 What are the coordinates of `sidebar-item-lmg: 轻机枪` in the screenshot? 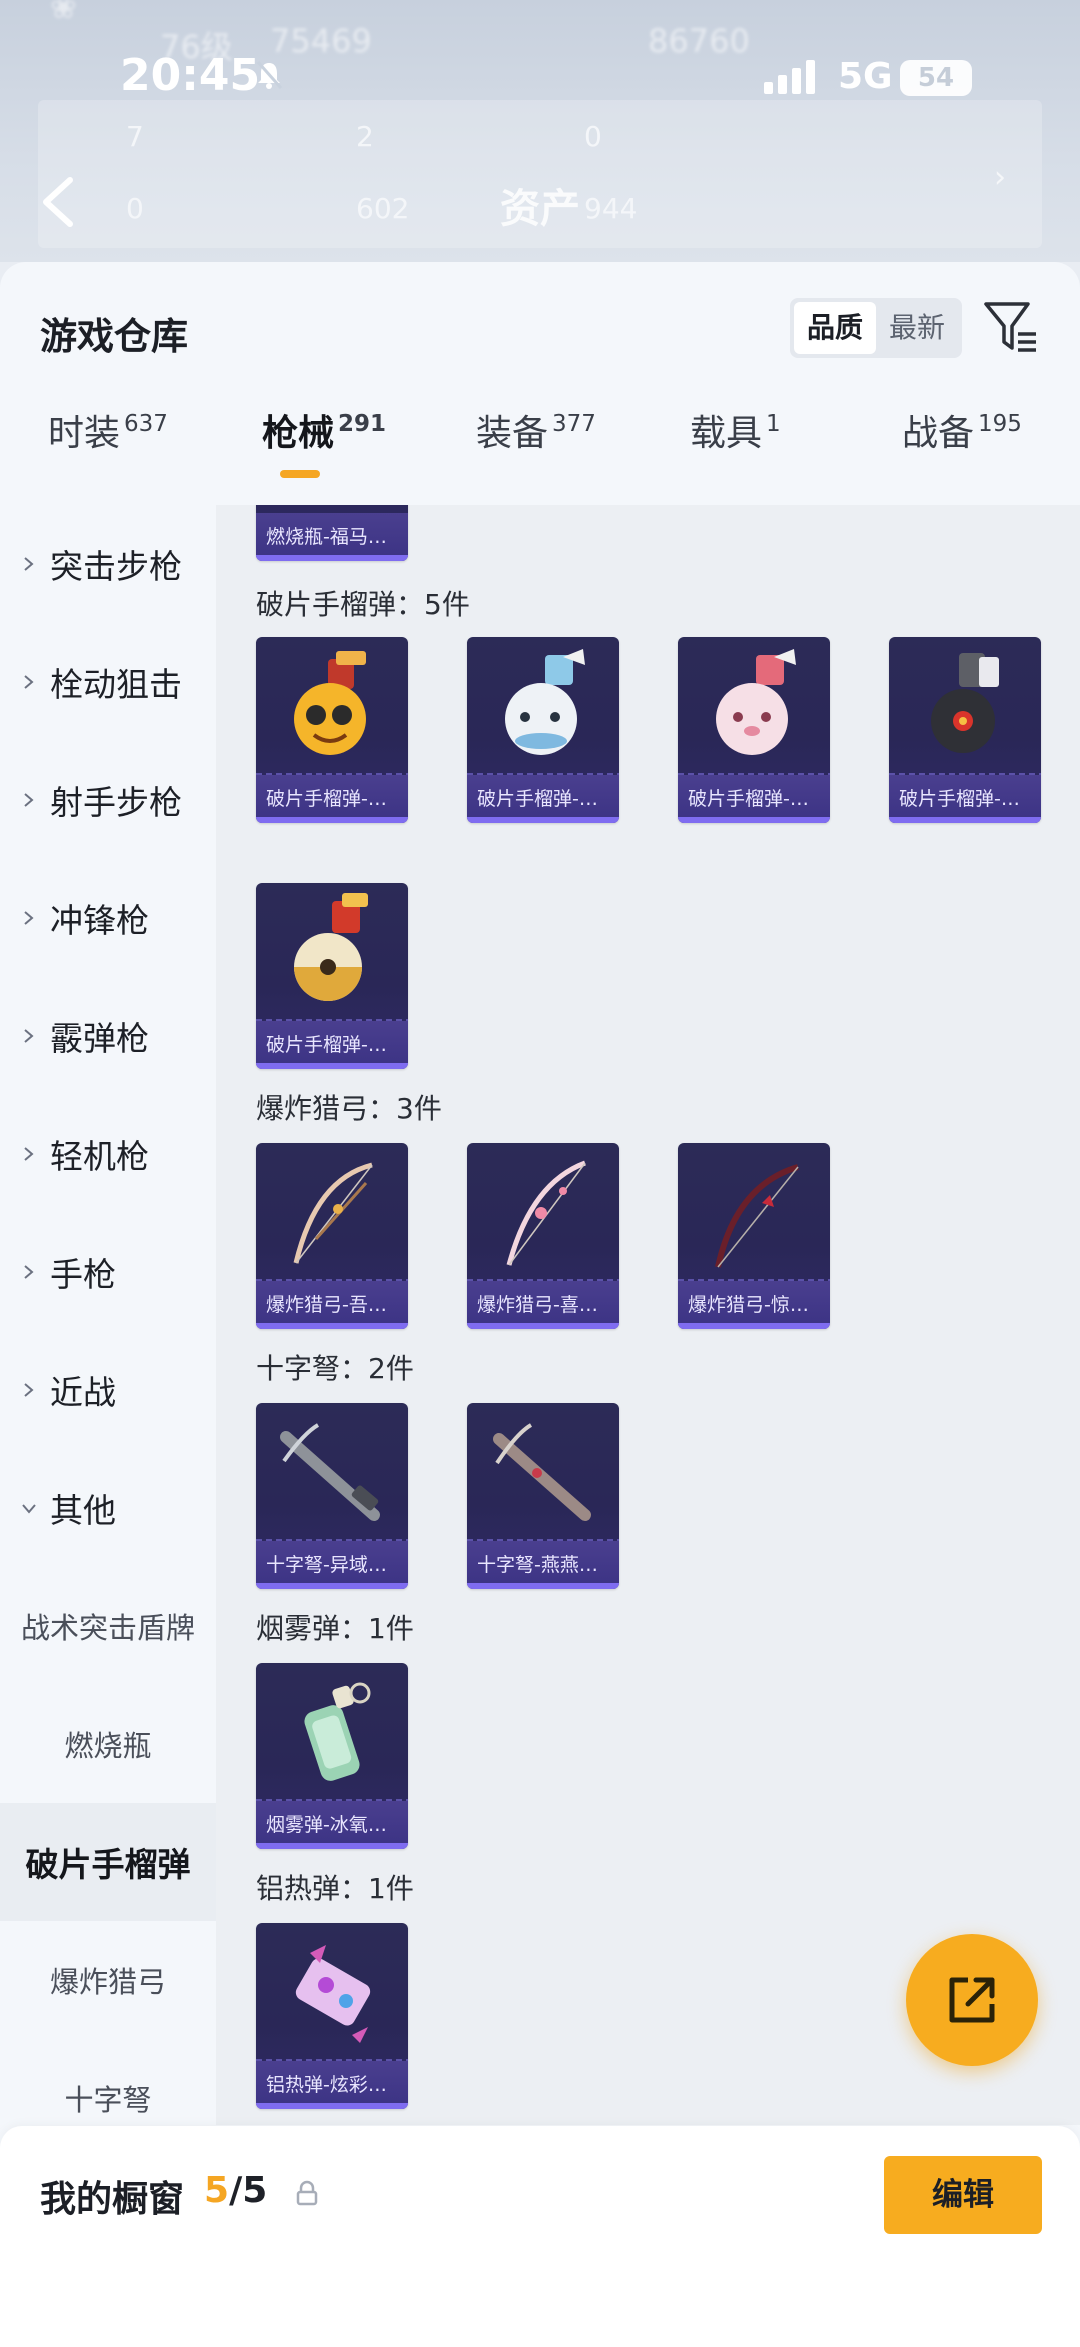 It's located at (108, 1154).